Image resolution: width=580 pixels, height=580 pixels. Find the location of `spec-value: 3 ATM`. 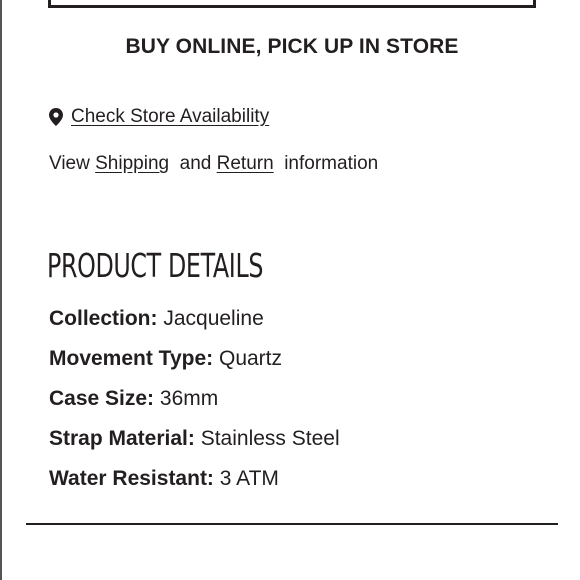

spec-value: 3 ATM is located at coordinates (249, 478).